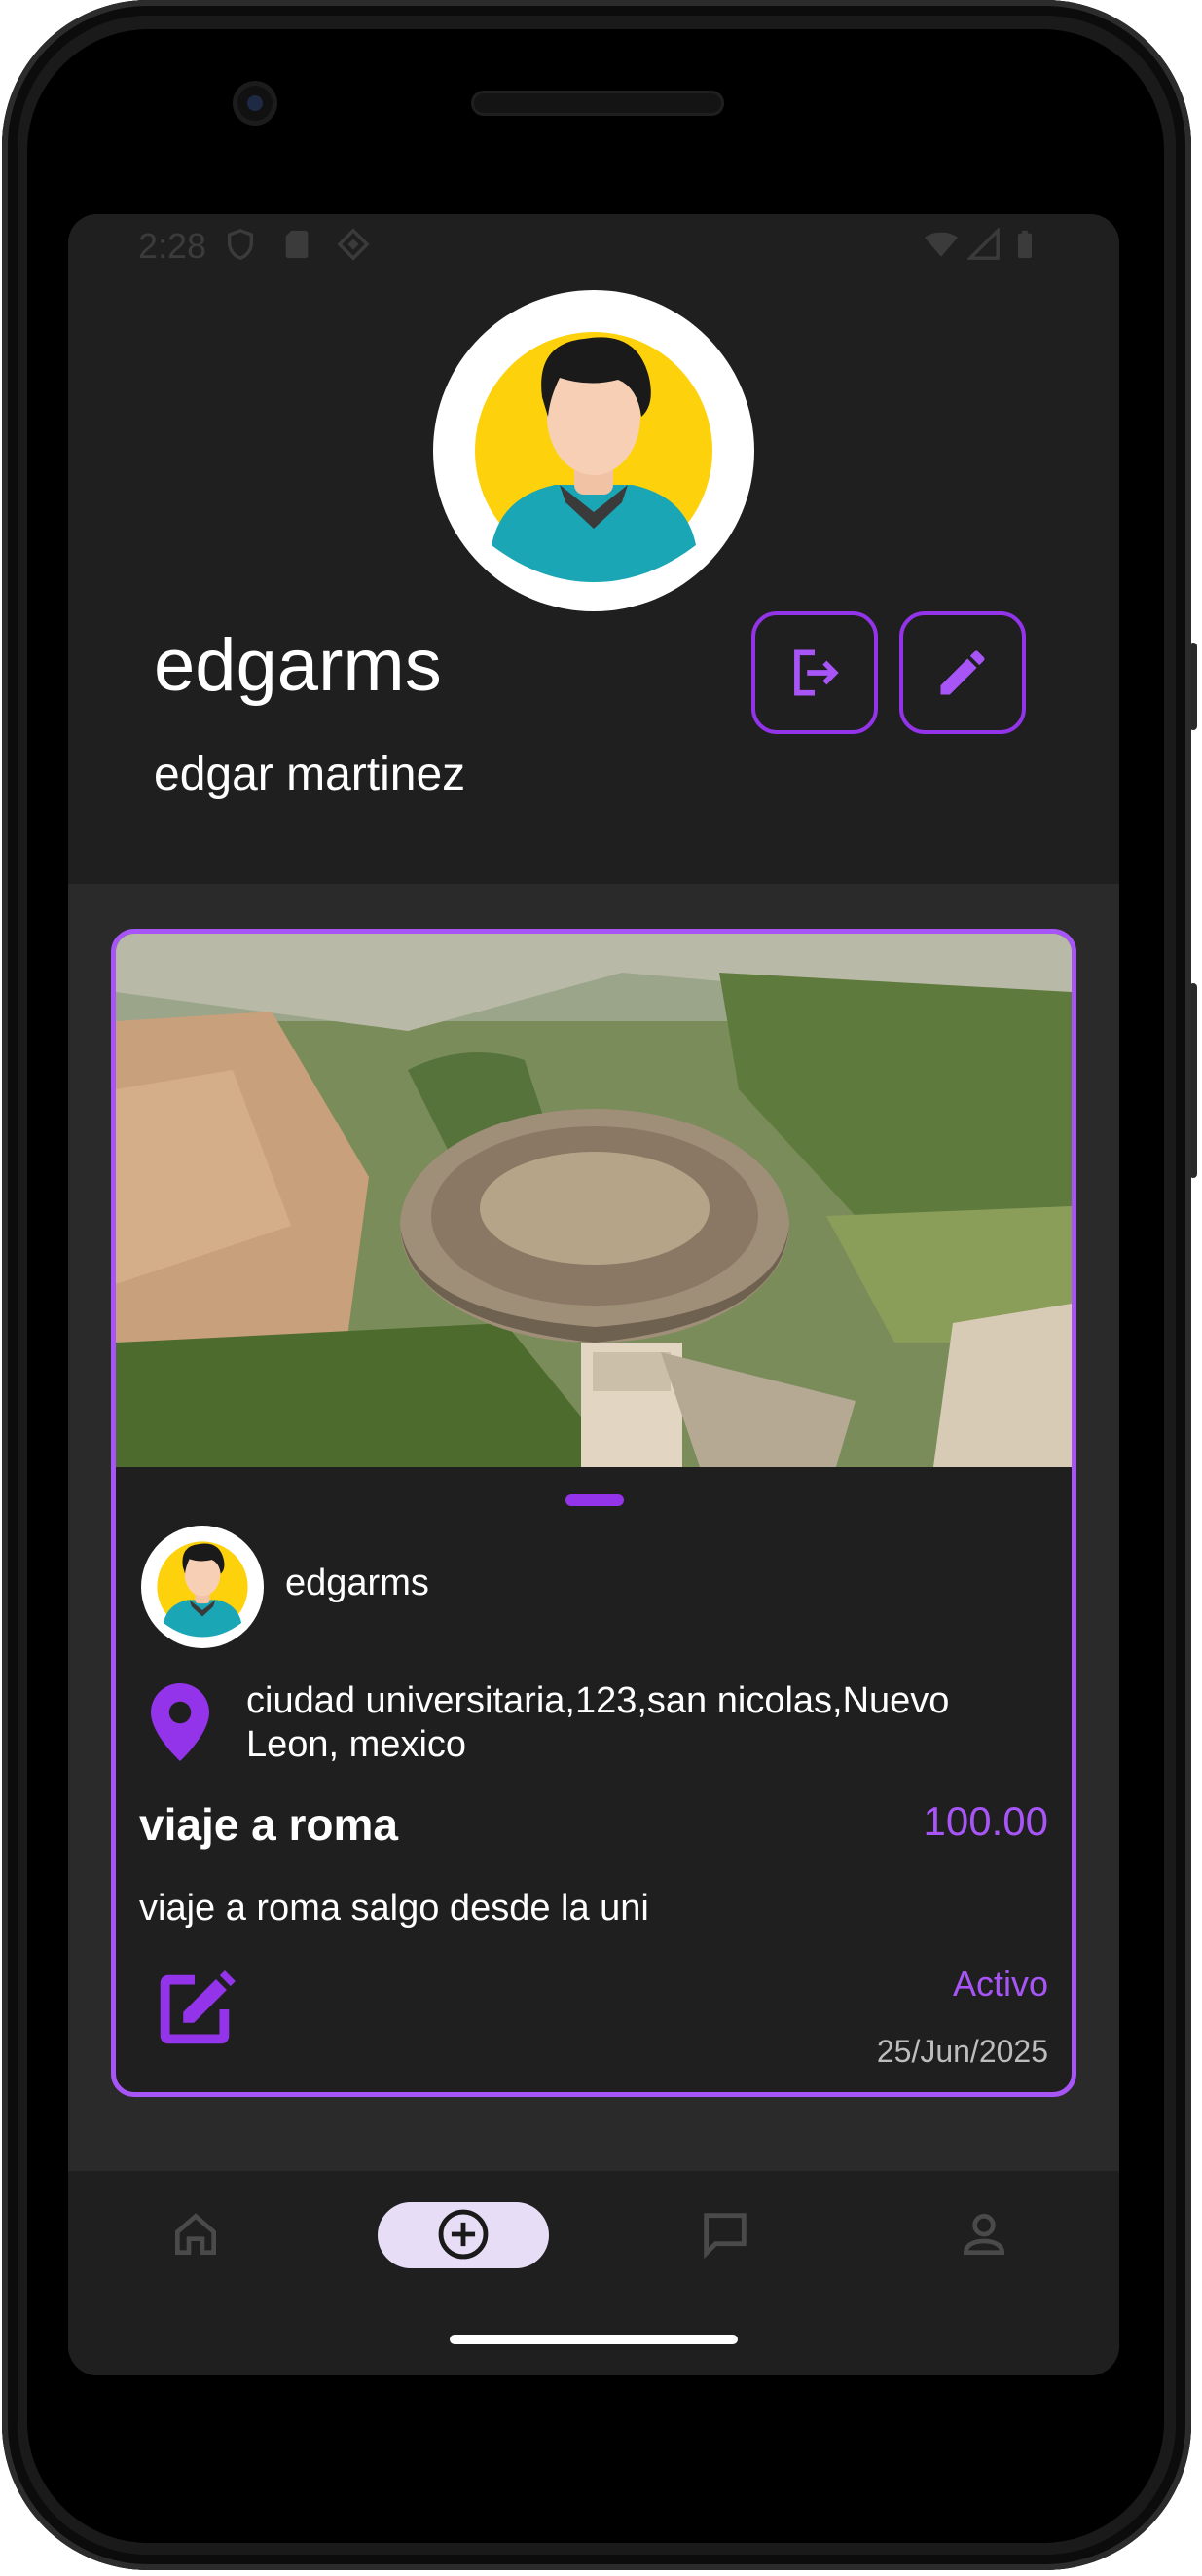  I want to click on gesture-home-bar, so click(594, 2339).